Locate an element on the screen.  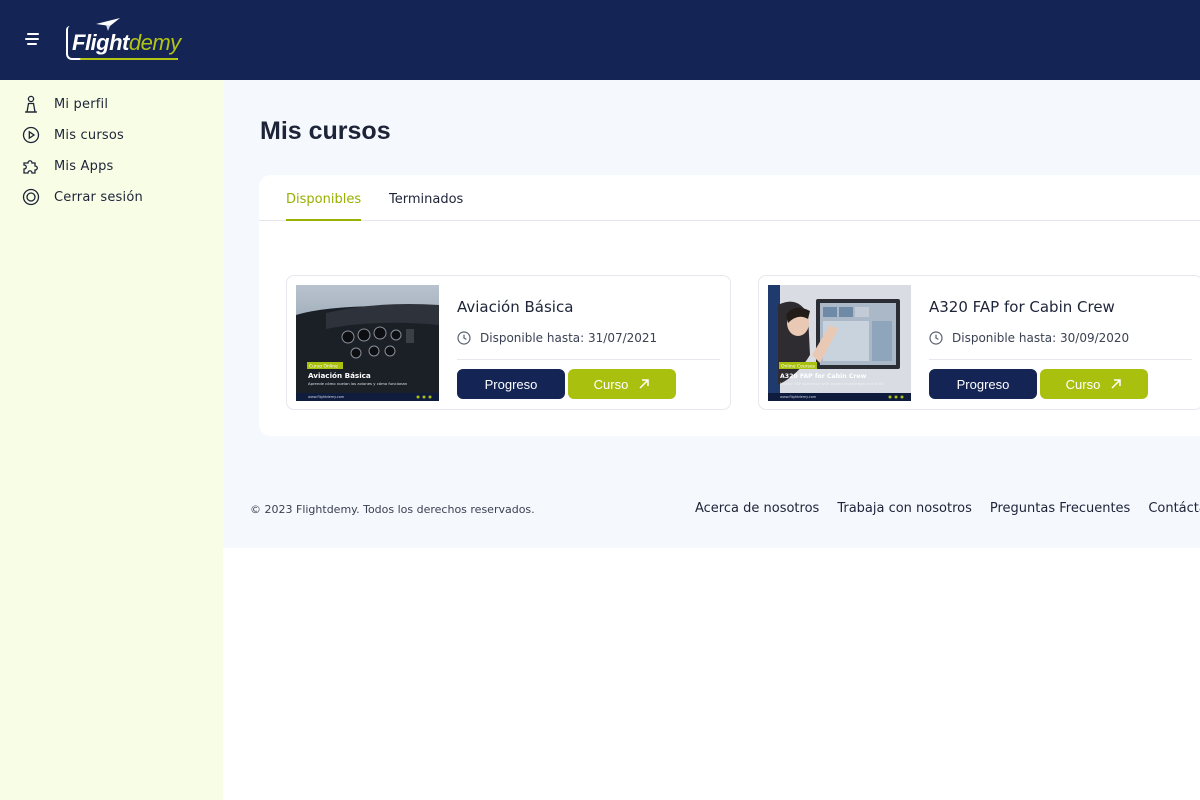
power-icon is located at coordinates (31, 197).